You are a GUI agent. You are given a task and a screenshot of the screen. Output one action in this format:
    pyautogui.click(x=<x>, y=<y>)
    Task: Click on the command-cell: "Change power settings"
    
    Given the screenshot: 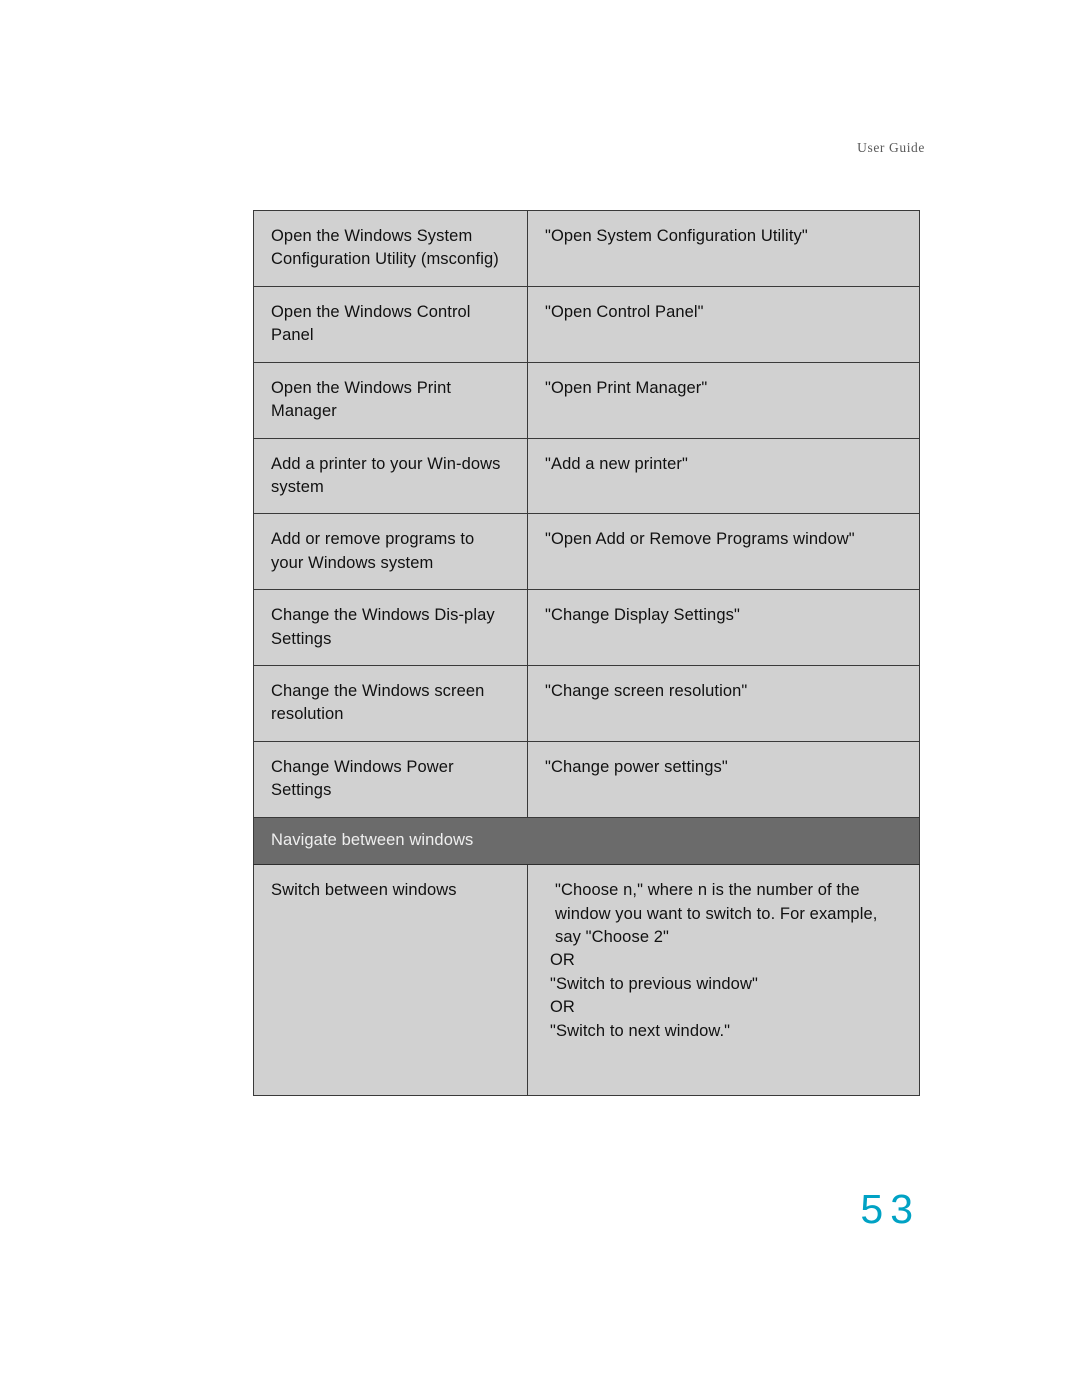 What is the action you would take?
    pyautogui.click(x=723, y=779)
    